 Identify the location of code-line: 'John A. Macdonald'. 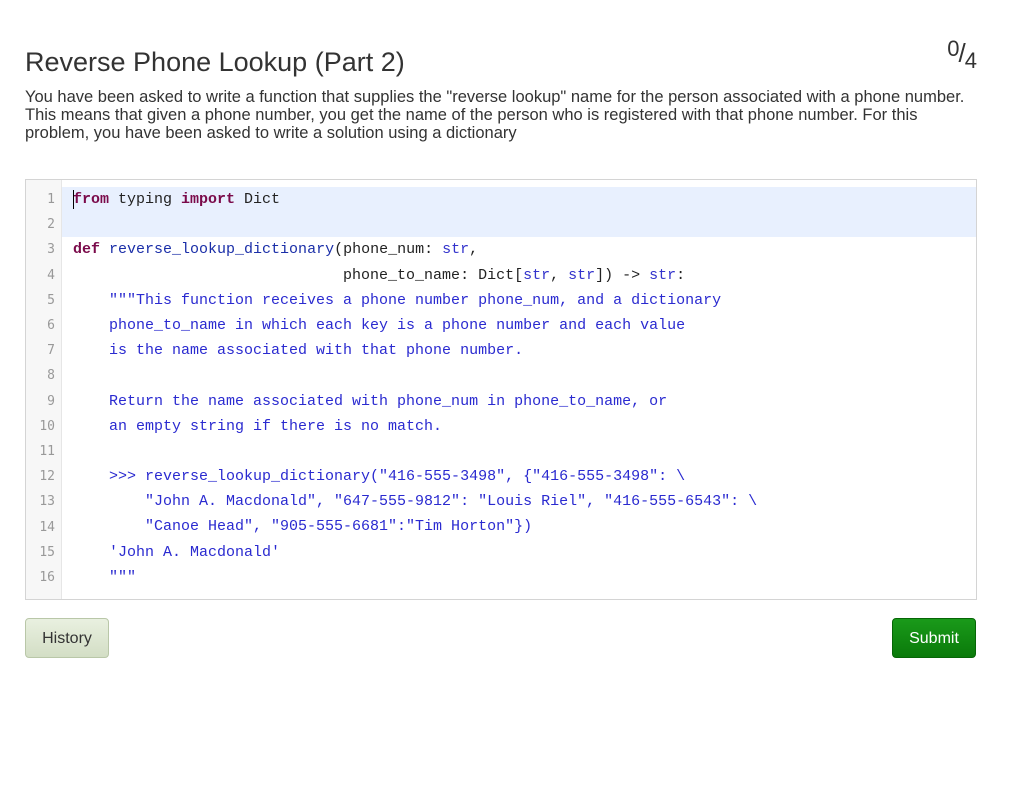
(523, 552).